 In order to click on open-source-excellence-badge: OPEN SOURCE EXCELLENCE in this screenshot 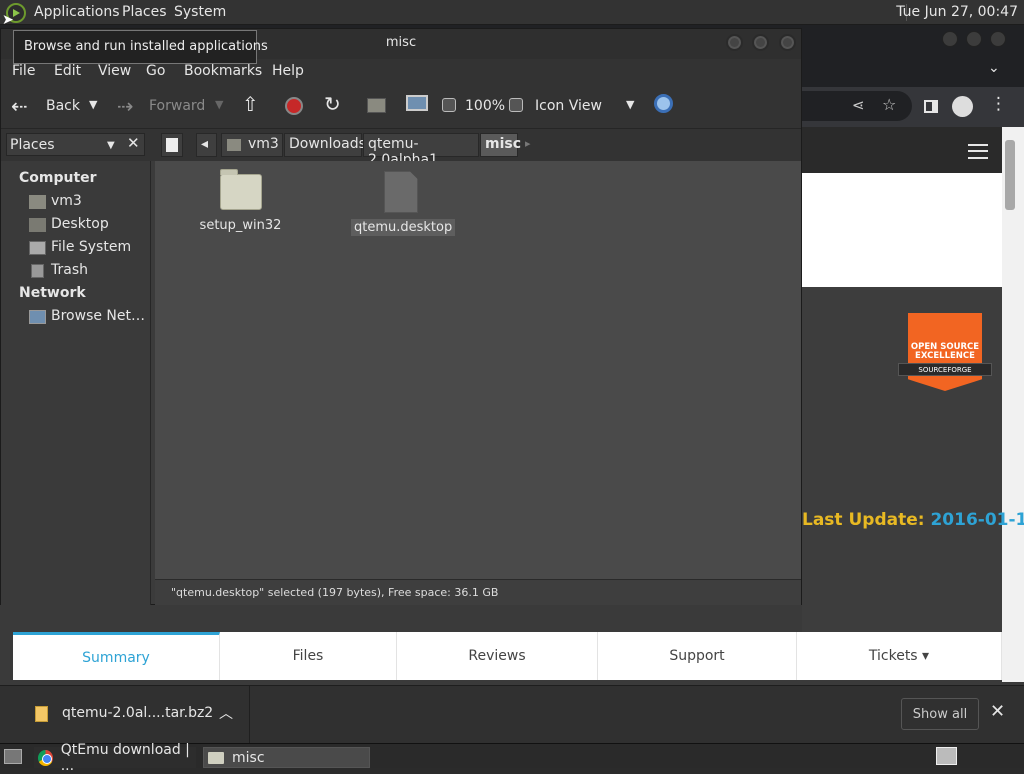, I will do `click(945, 352)`.